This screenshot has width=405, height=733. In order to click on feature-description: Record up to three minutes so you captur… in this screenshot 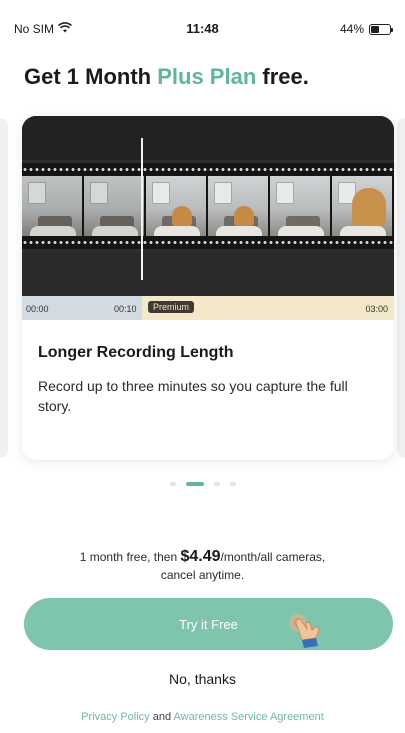, I will do `click(193, 396)`.